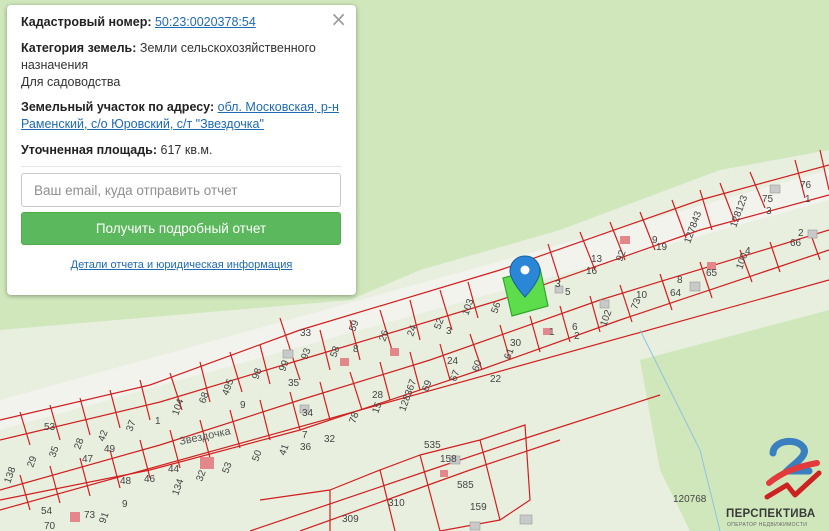 The width and height of the screenshot is (829, 531). I want to click on lot-number: 158, so click(448, 459).